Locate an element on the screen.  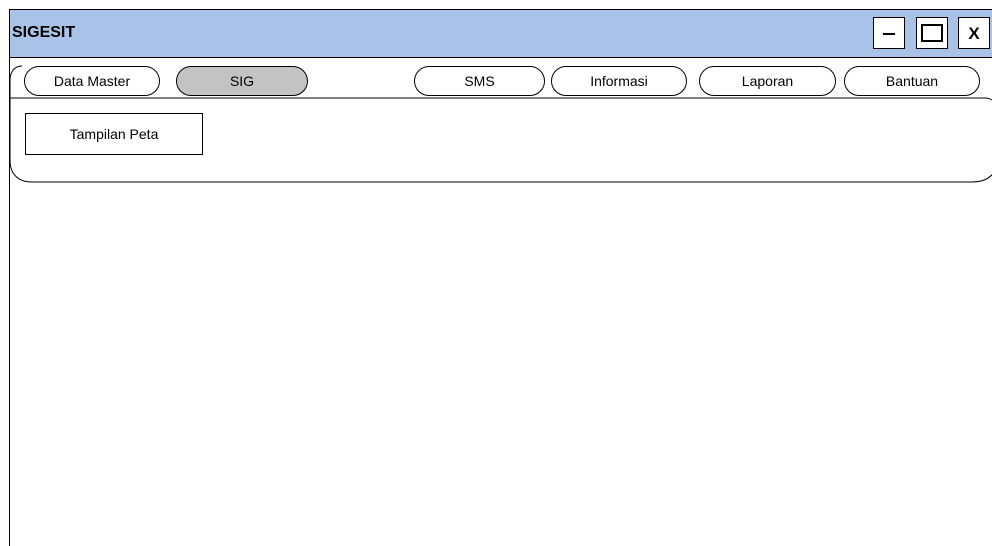
tab-informasi: Informasi is located at coordinates (619, 81).